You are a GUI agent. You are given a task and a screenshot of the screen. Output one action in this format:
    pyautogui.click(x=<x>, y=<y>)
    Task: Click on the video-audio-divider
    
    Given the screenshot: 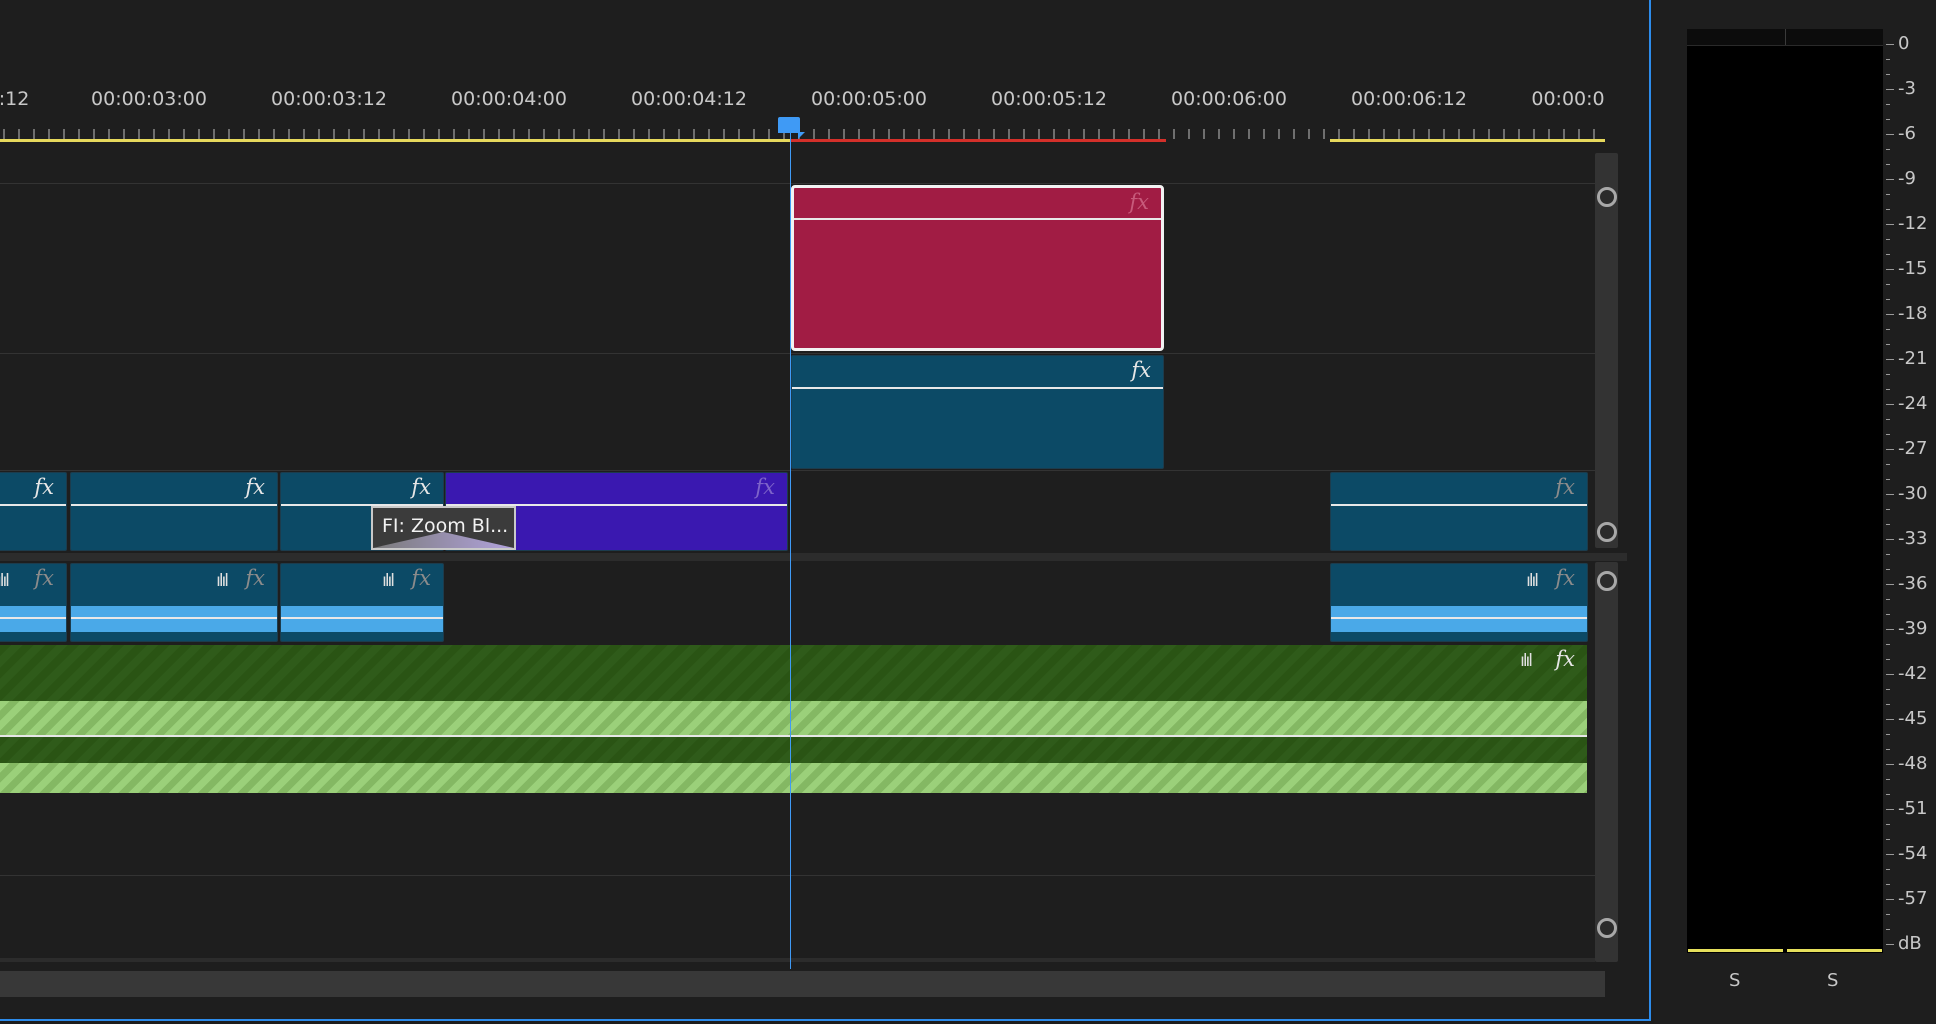 What is the action you would take?
    pyautogui.click(x=813, y=557)
    